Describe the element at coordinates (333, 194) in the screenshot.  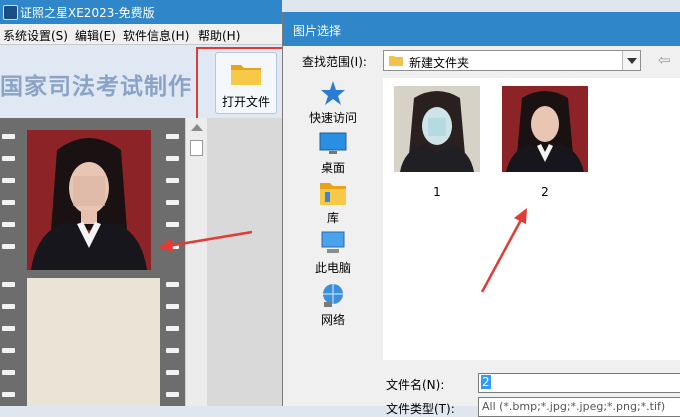
I see `library-icon` at that location.